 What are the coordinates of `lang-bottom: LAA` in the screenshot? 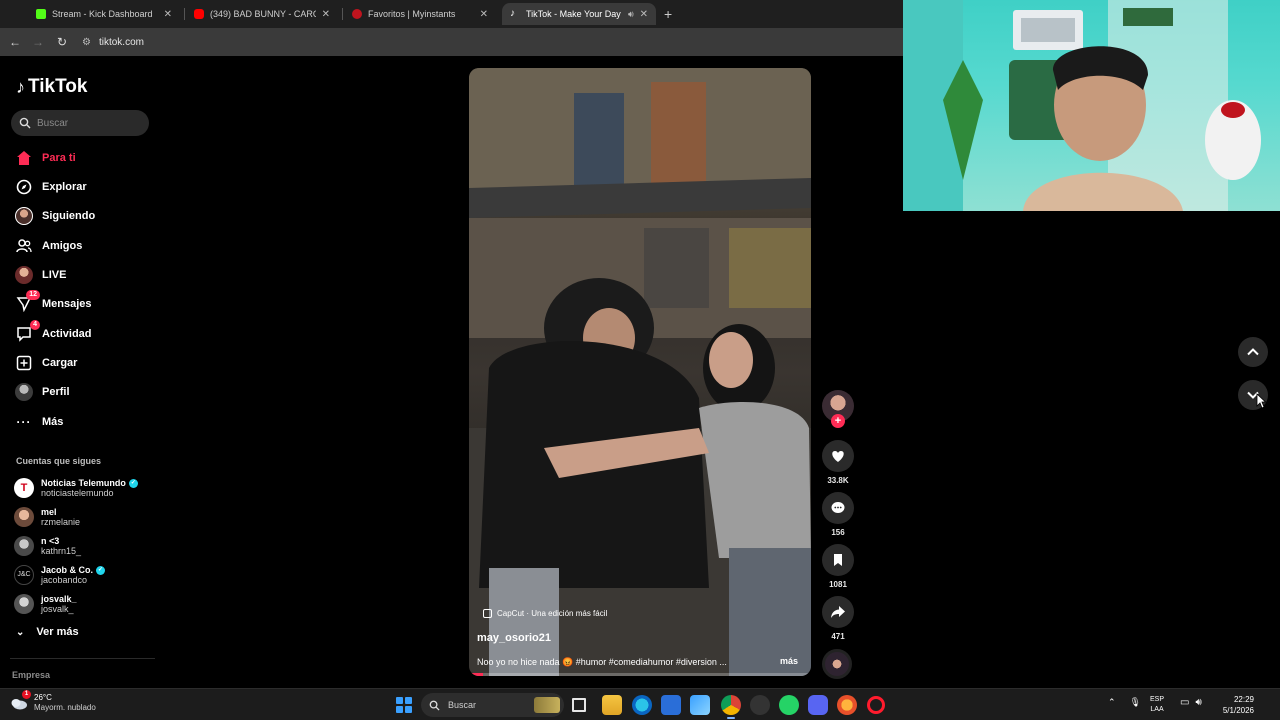 It's located at (1157, 709).